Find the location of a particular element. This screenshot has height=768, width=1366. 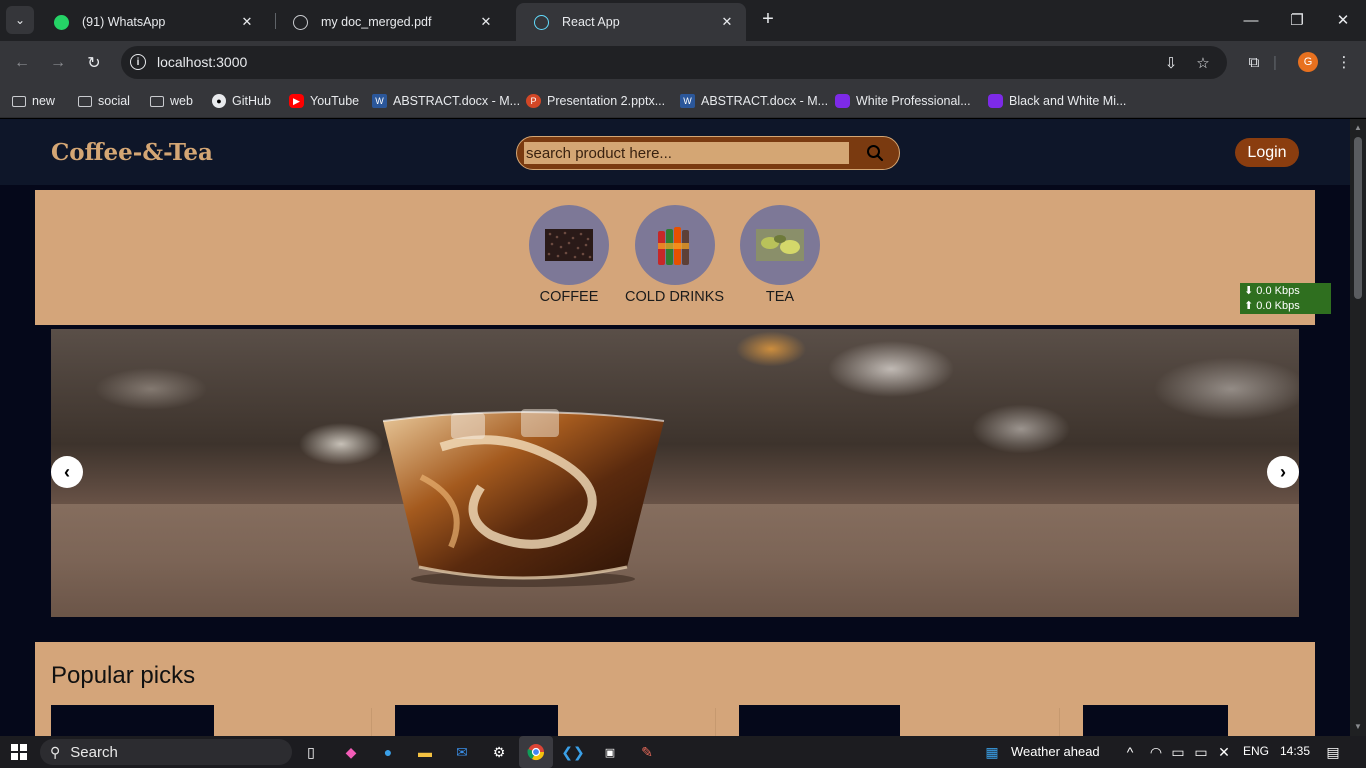

category-coffee: COFFEE is located at coordinates (569, 255).